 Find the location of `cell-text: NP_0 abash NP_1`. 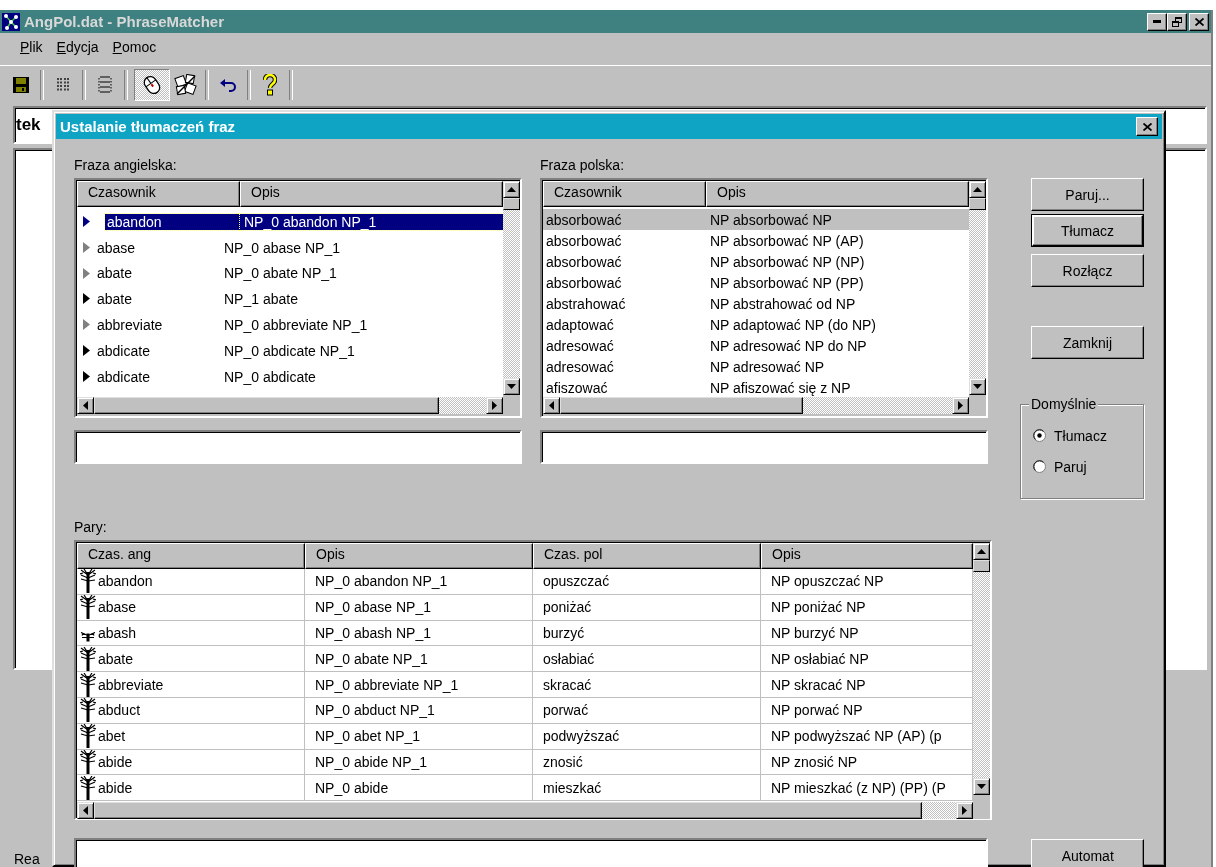

cell-text: NP_0 abash NP_1 is located at coordinates (373, 633).